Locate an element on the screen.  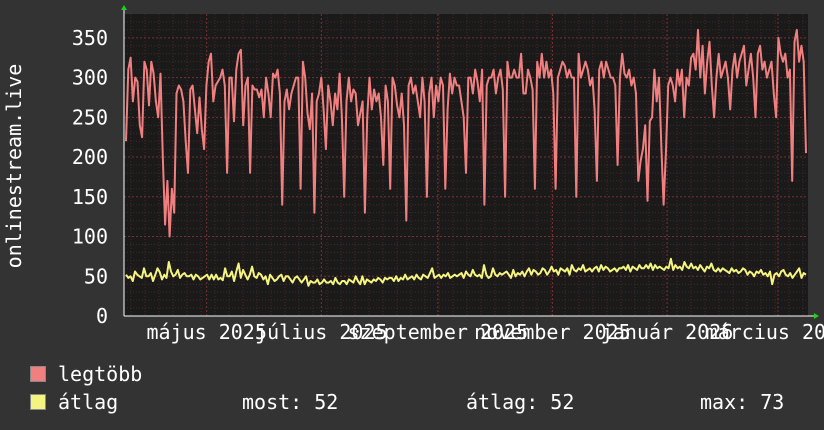
x-tick-label: május 2025 is located at coordinates (206, 332).